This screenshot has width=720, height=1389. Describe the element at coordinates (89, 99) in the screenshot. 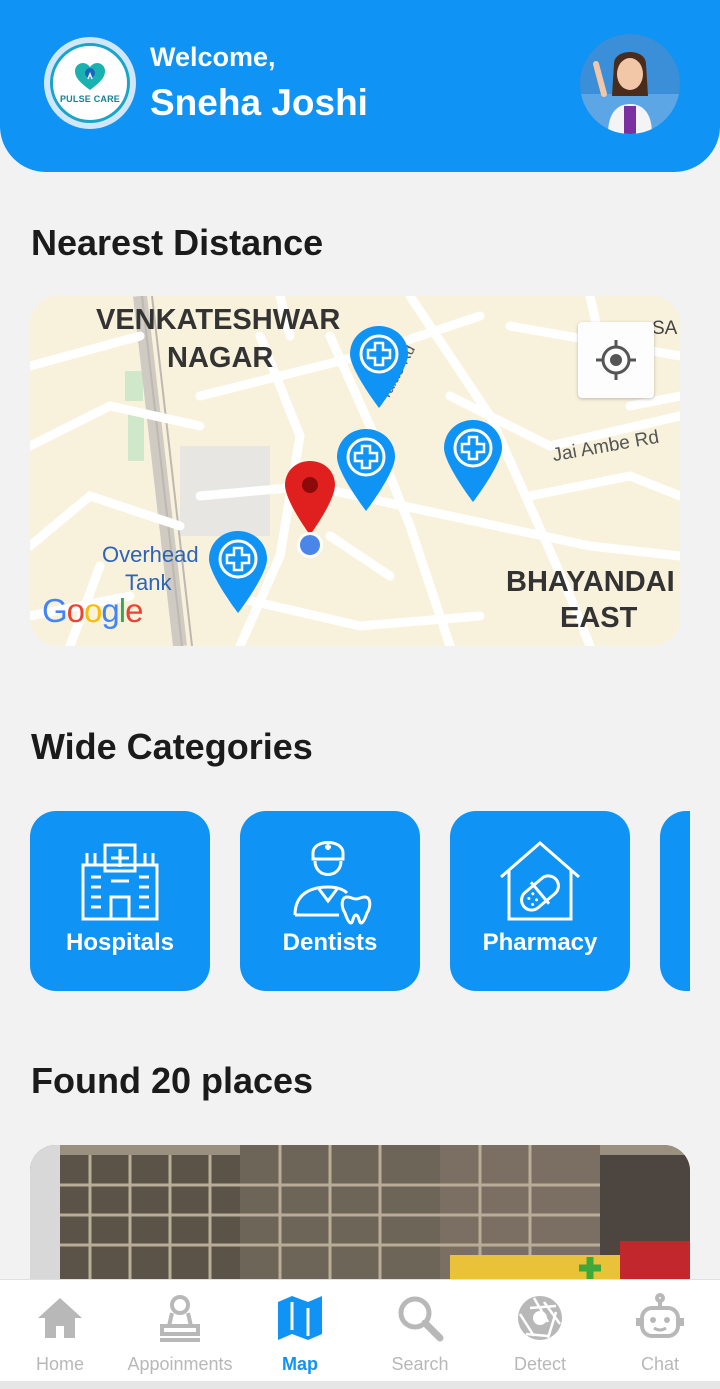

I see `logo-text: PULSE CARE` at that location.